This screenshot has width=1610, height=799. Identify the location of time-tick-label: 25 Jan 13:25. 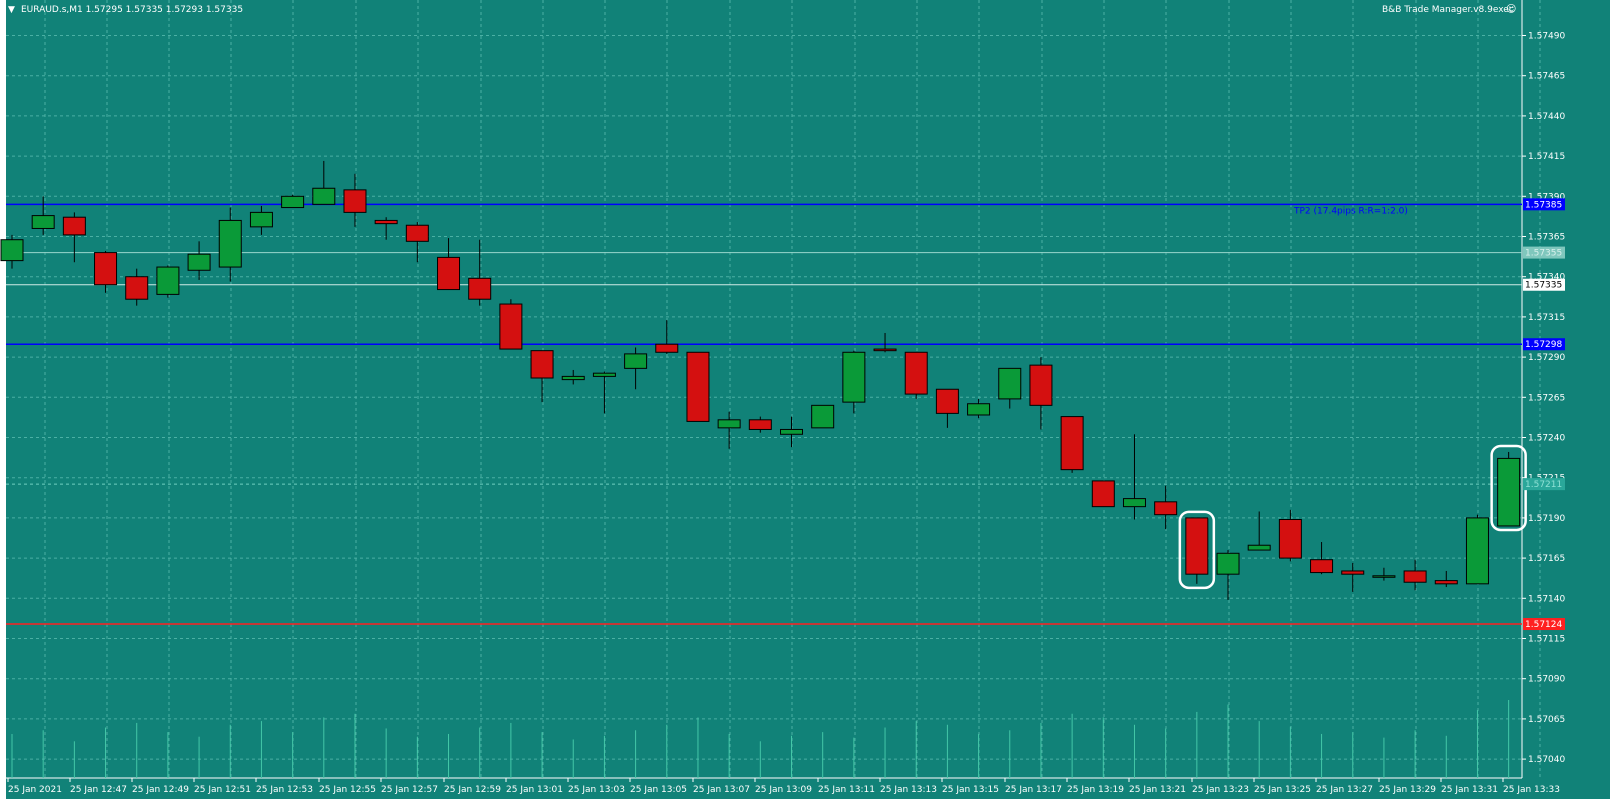
(1282, 790).